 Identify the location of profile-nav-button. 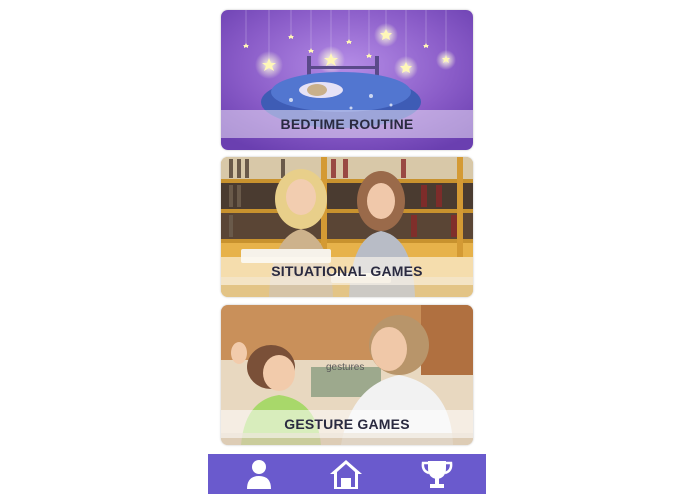
(259, 474).